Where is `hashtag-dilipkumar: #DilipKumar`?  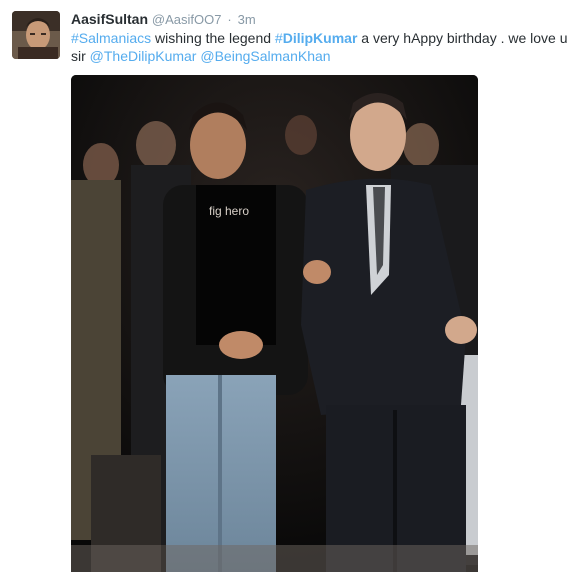
hashtag-dilipkumar: #DilipKumar is located at coordinates (316, 38).